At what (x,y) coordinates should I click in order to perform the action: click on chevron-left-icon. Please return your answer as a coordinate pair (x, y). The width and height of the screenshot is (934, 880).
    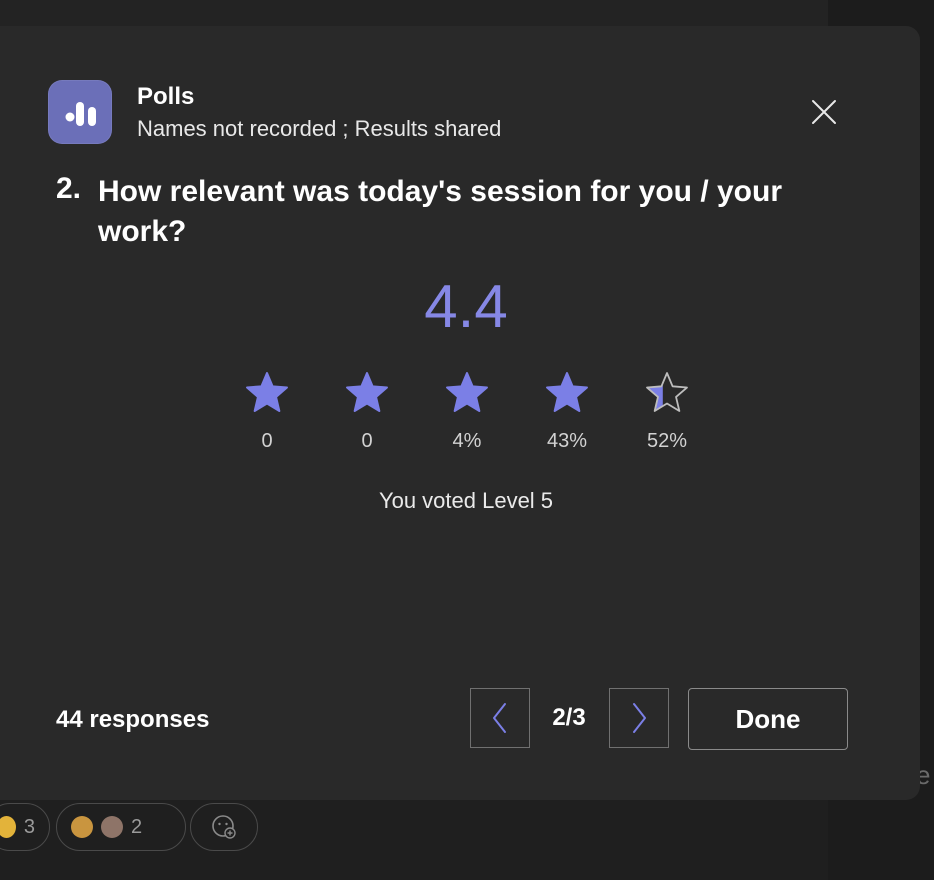
    Looking at the image, I should click on (499, 718).